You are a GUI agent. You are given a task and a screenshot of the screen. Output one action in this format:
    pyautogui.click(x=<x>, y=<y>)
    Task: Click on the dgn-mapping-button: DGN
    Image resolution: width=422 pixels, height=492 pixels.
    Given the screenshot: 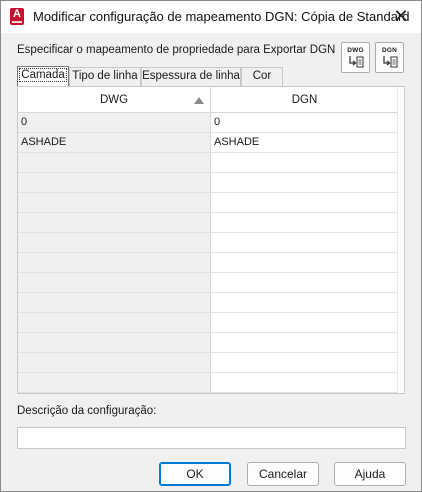 What is the action you would take?
    pyautogui.click(x=389, y=57)
    